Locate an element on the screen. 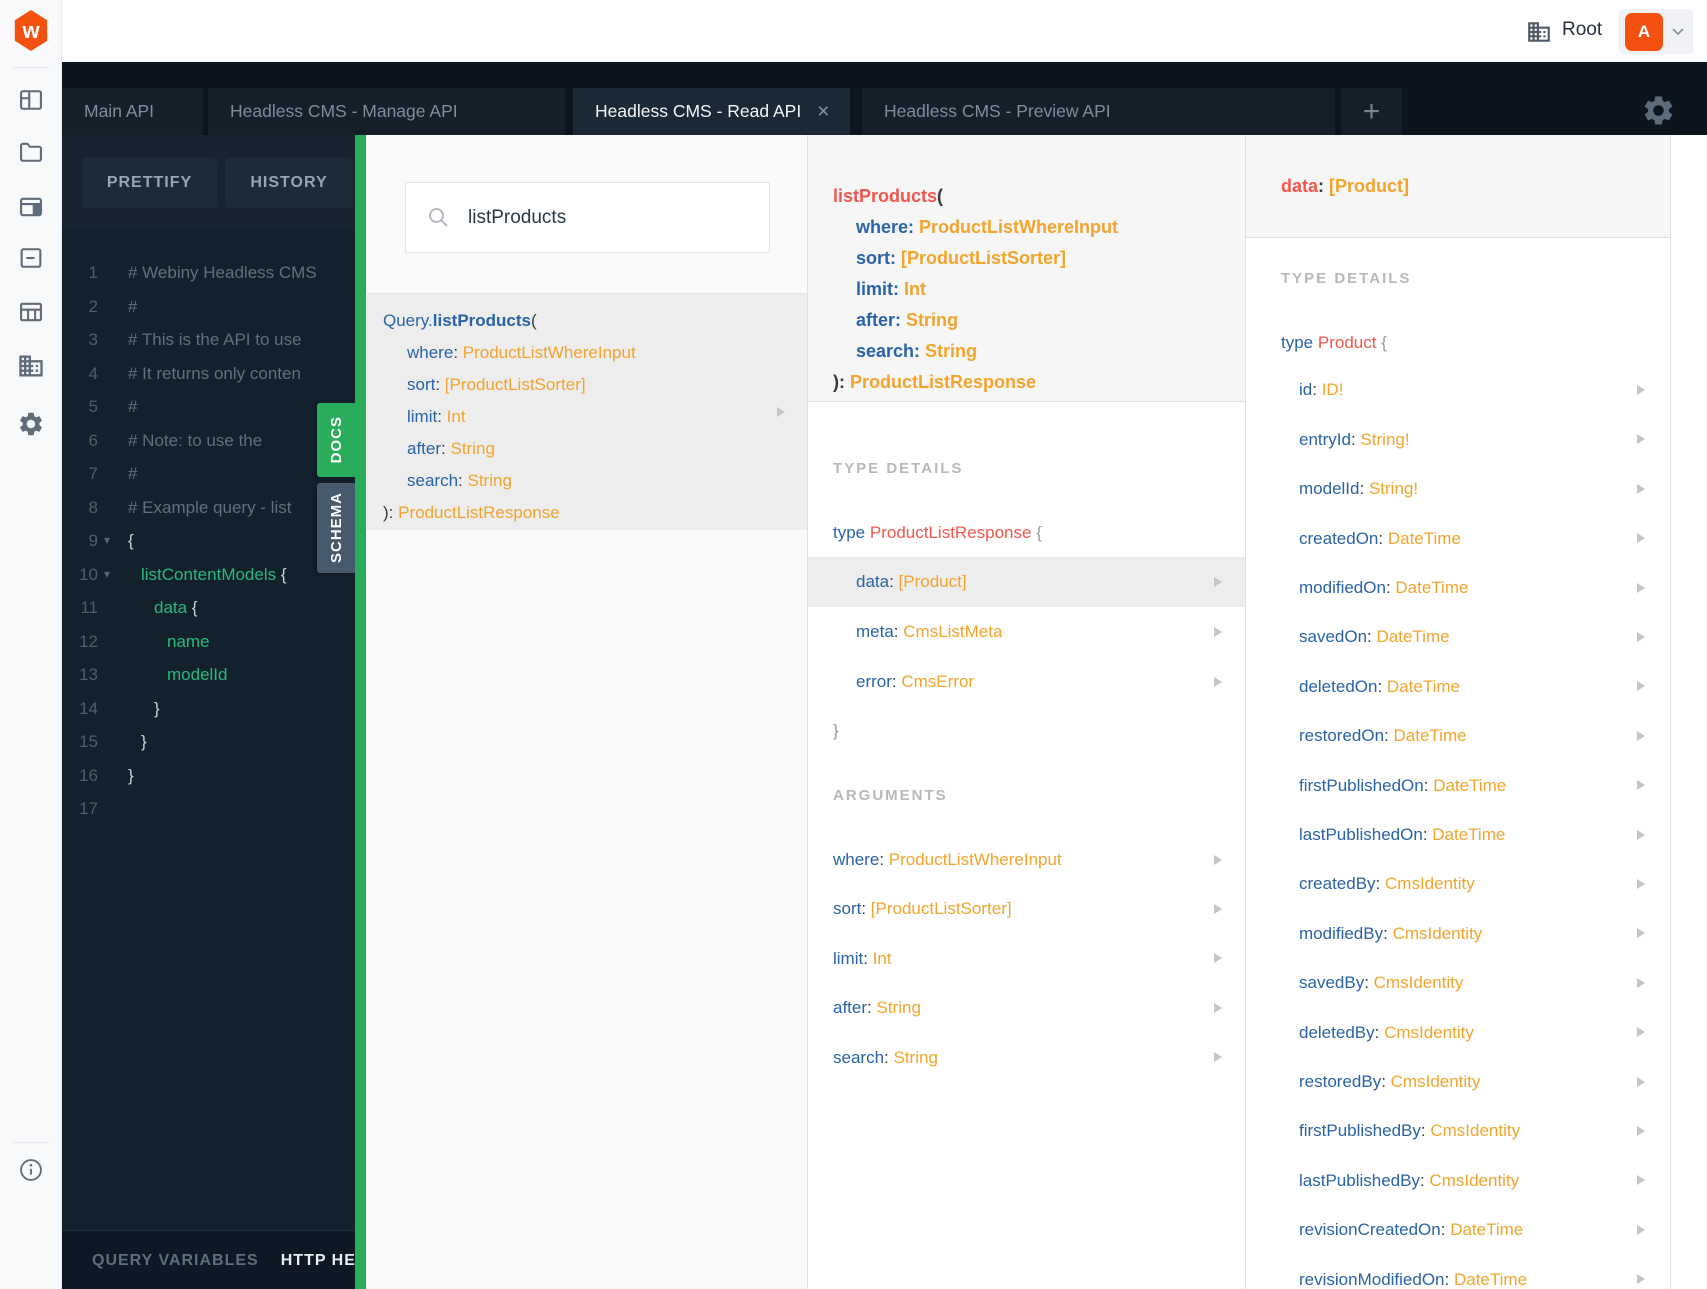 This screenshot has width=1707, height=1289. doc-field-sort: sort: [ProductListSorter] is located at coordinates (1026, 908).